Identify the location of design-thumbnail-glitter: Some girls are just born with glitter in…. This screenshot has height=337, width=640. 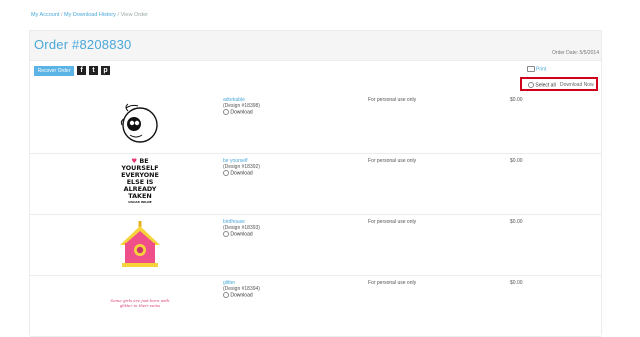
(140, 308).